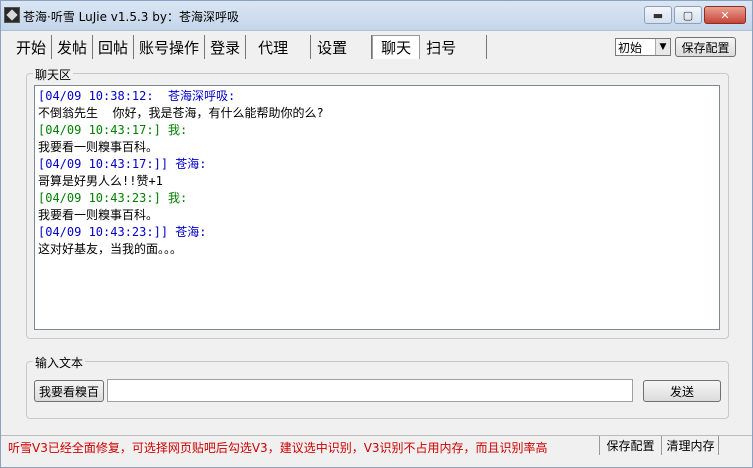 This screenshot has width=753, height=468. Describe the element at coordinates (110, 249) in the screenshot. I see `chat-line: 这对好基友，当我的面。。。` at that location.